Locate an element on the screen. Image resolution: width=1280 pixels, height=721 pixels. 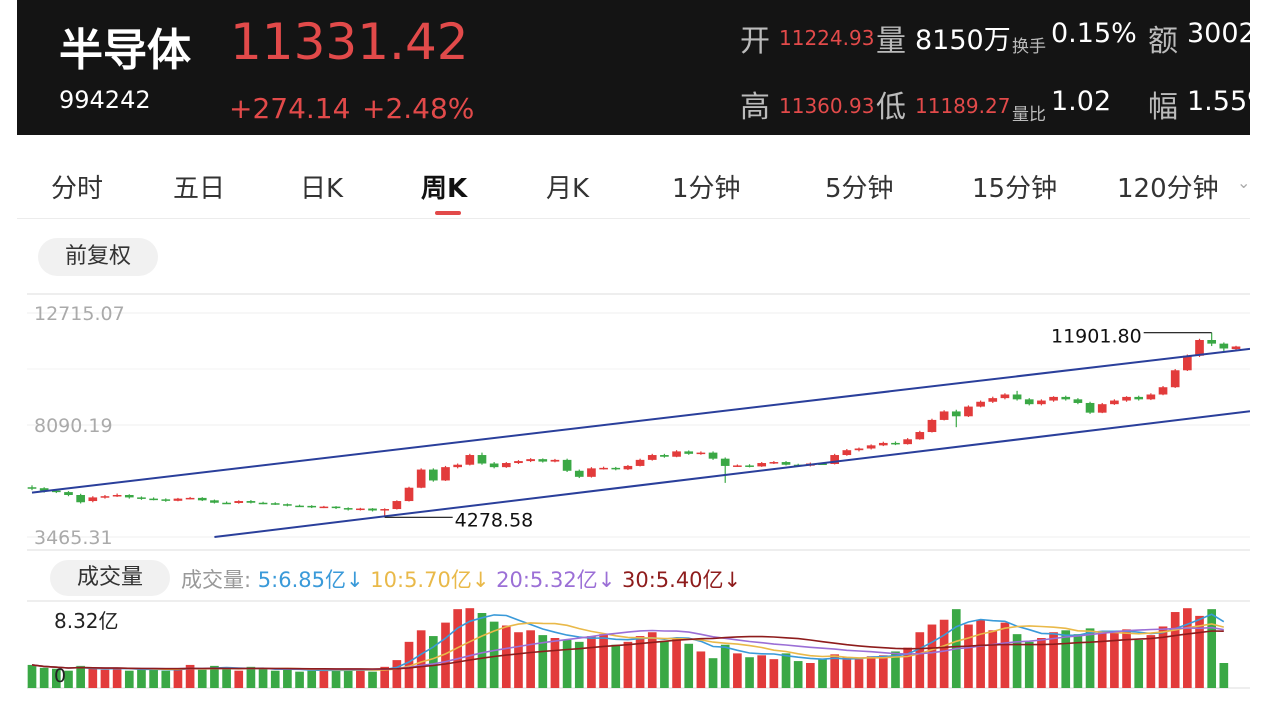
price-adjust-button: 前复权 is located at coordinates (98, 257).